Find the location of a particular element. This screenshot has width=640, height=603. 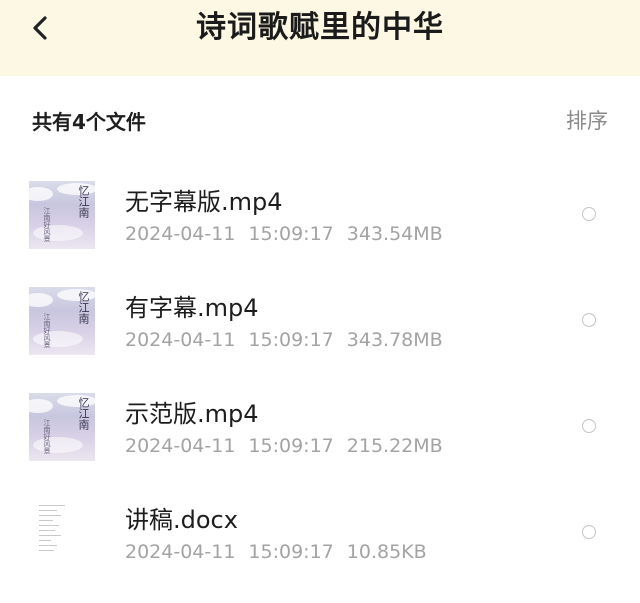

file-name: 示范版.mp4 is located at coordinates (192, 414).